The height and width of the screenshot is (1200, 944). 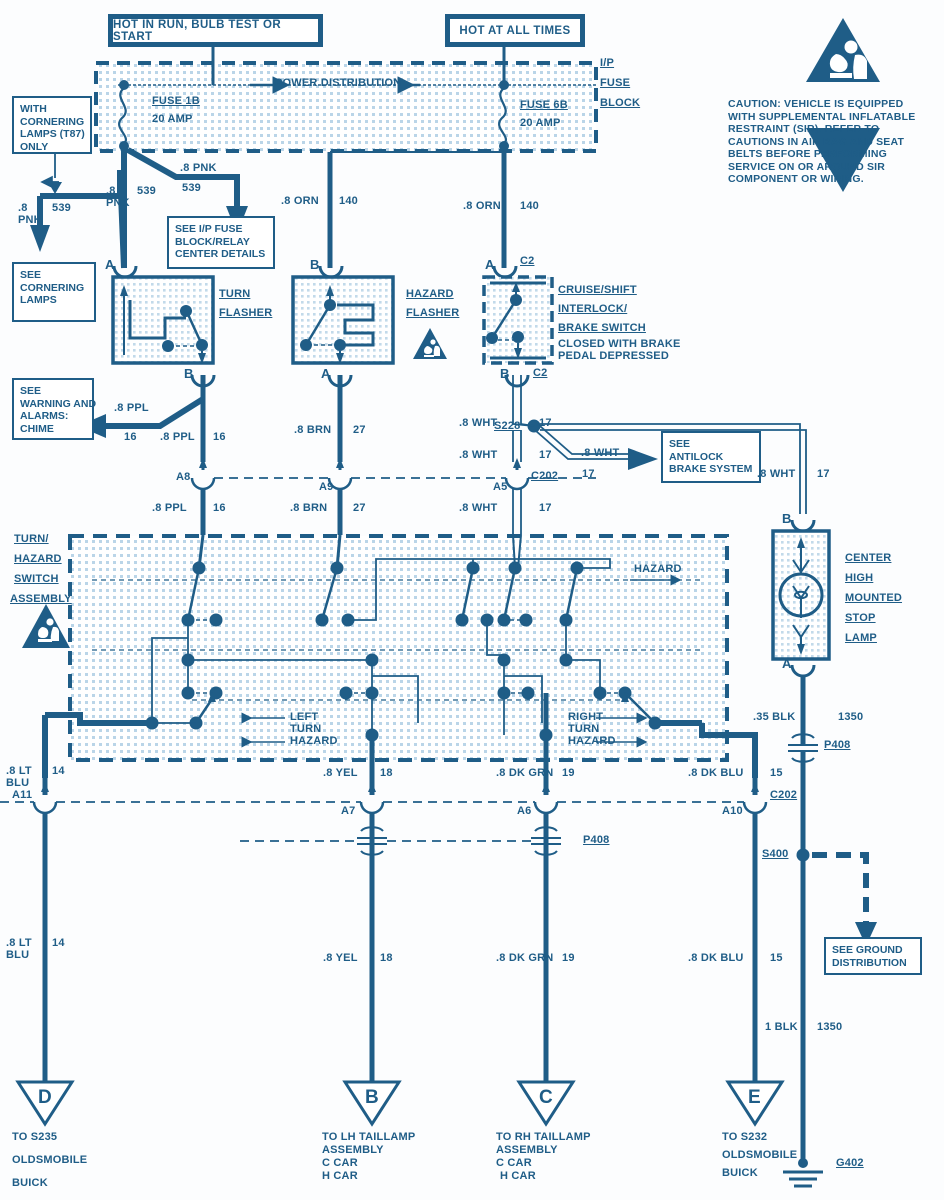 I want to click on component-label-hazard-flasher-2: FLASHER, so click(x=433, y=313).